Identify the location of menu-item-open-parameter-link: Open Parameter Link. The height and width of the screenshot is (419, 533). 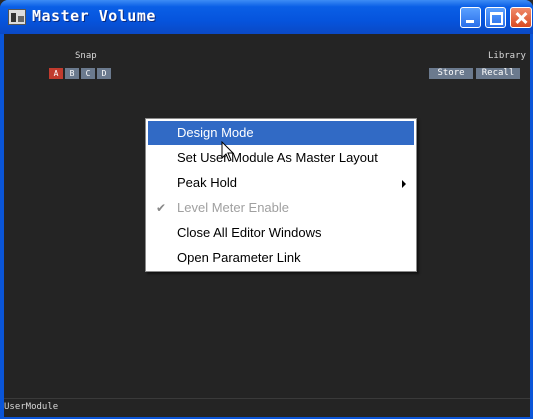
(281, 258).